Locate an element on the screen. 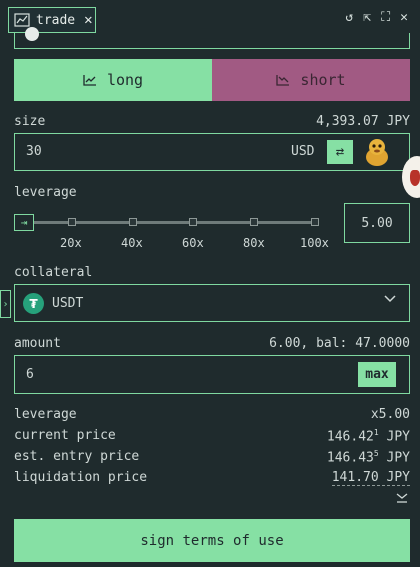  summary-leverage-row: leverage x5.00 is located at coordinates (212, 414).